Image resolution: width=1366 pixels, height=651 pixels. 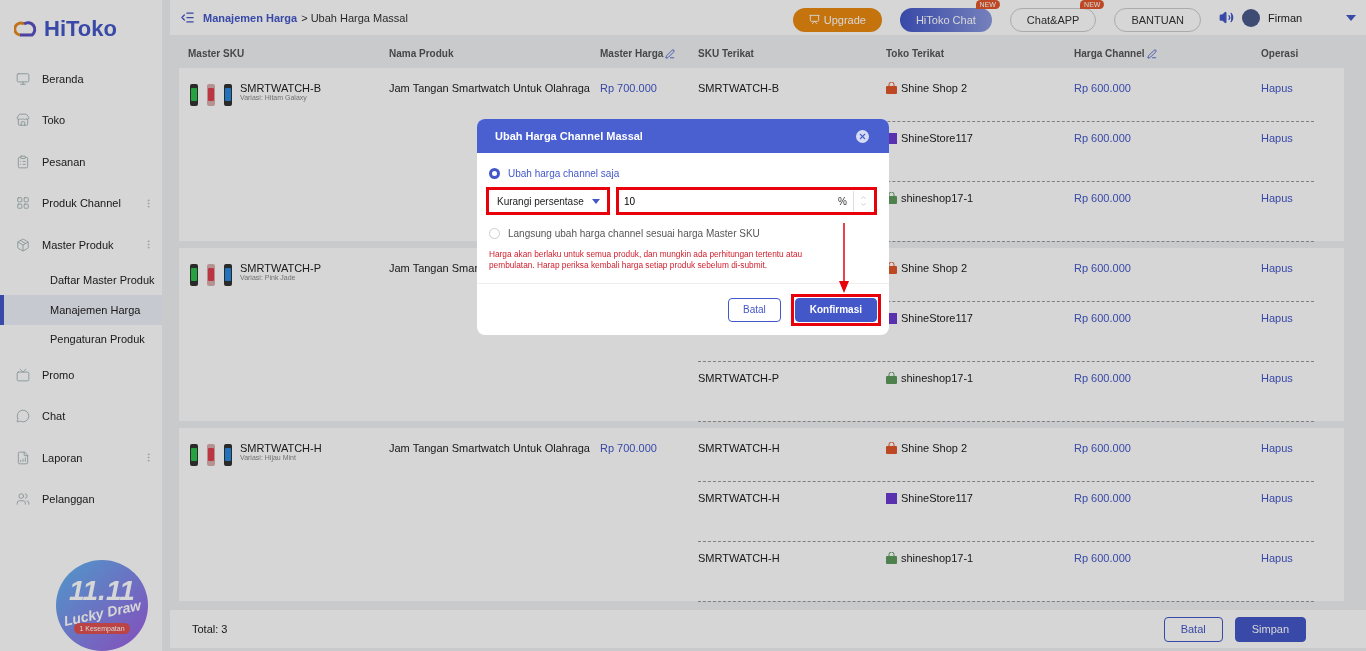 What do you see at coordinates (81, 416) in the screenshot?
I see `nav-item: Chat` at bounding box center [81, 416].